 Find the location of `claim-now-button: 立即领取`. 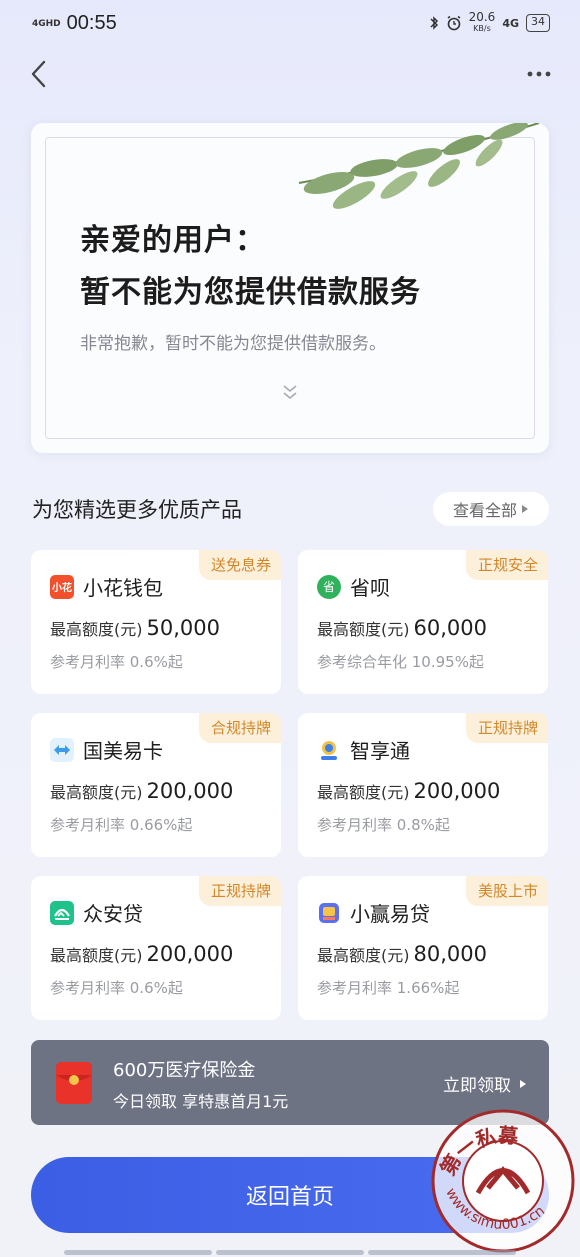

claim-now-button: 立即领取 is located at coordinates (485, 1083).